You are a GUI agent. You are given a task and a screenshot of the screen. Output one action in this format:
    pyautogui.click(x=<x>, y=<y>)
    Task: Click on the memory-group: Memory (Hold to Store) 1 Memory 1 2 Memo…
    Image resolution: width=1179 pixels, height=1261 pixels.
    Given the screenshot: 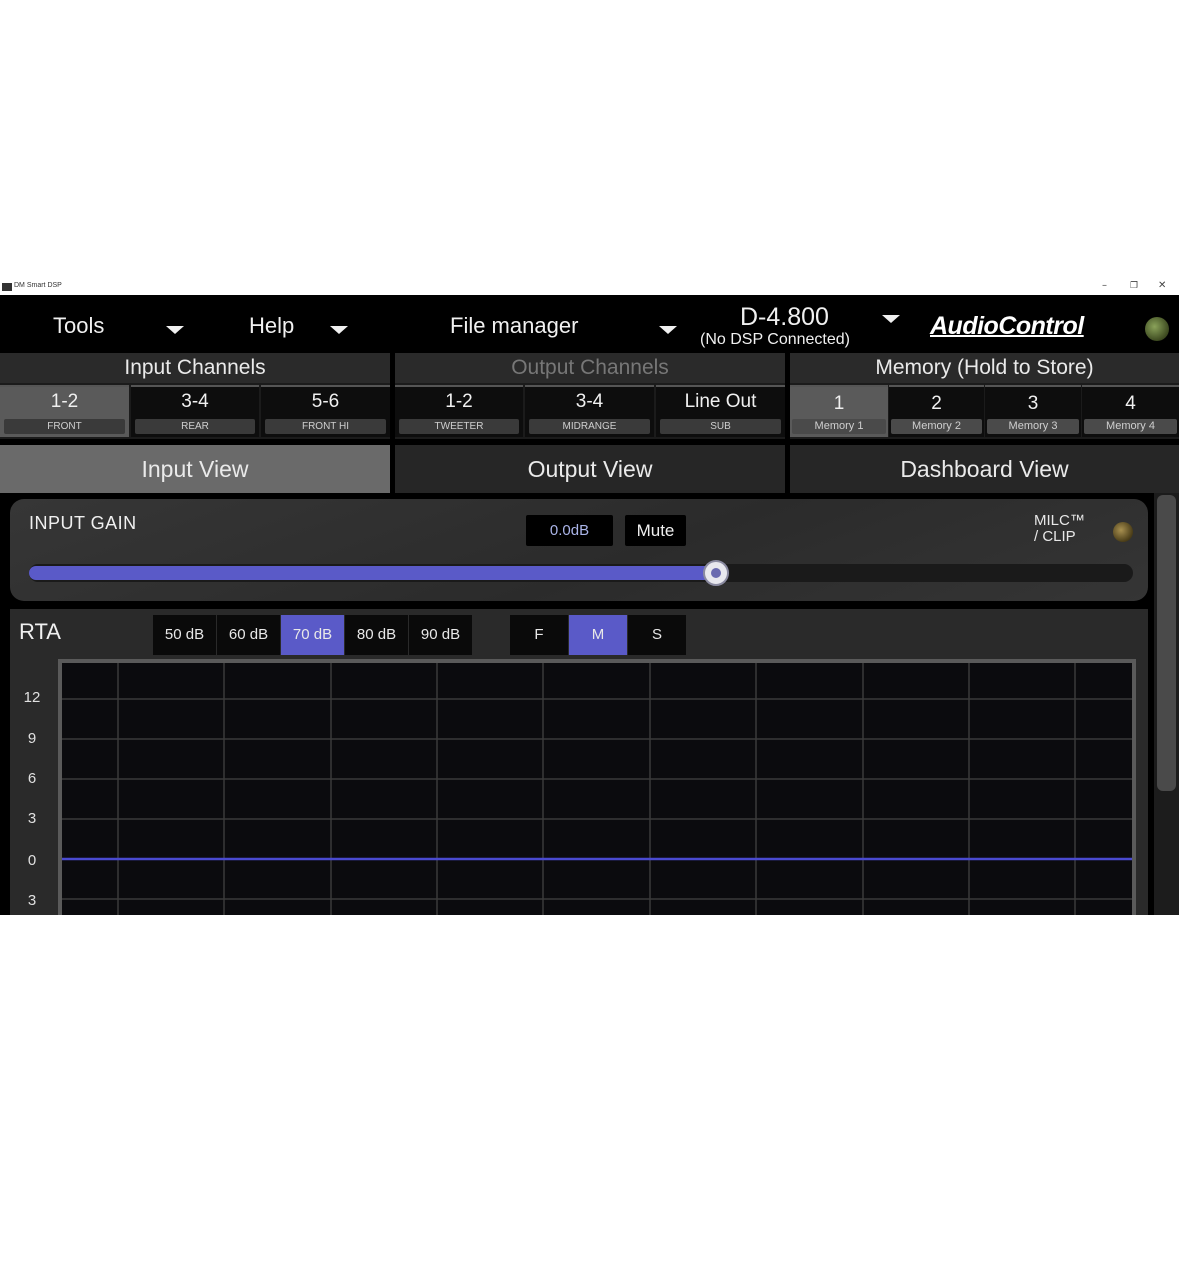 What is the action you would take?
    pyautogui.click(x=984, y=396)
    